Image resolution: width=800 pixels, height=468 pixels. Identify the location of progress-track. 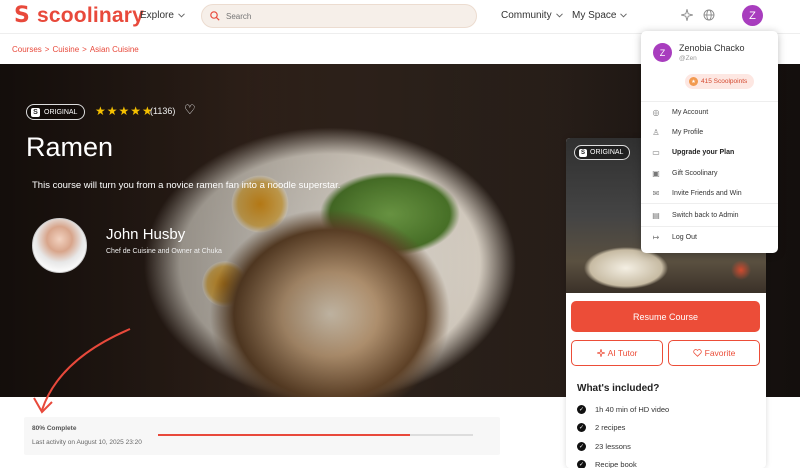
(315, 435).